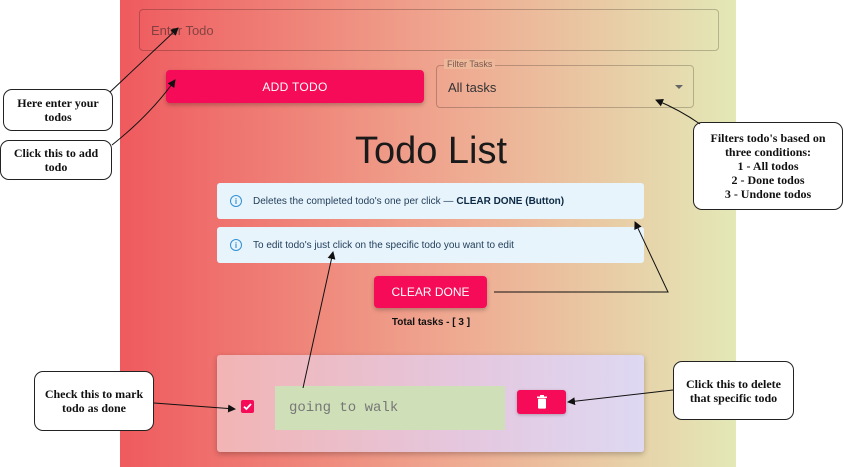  What do you see at coordinates (768, 138) in the screenshot?
I see `callout-line: Filters todo's based on` at bounding box center [768, 138].